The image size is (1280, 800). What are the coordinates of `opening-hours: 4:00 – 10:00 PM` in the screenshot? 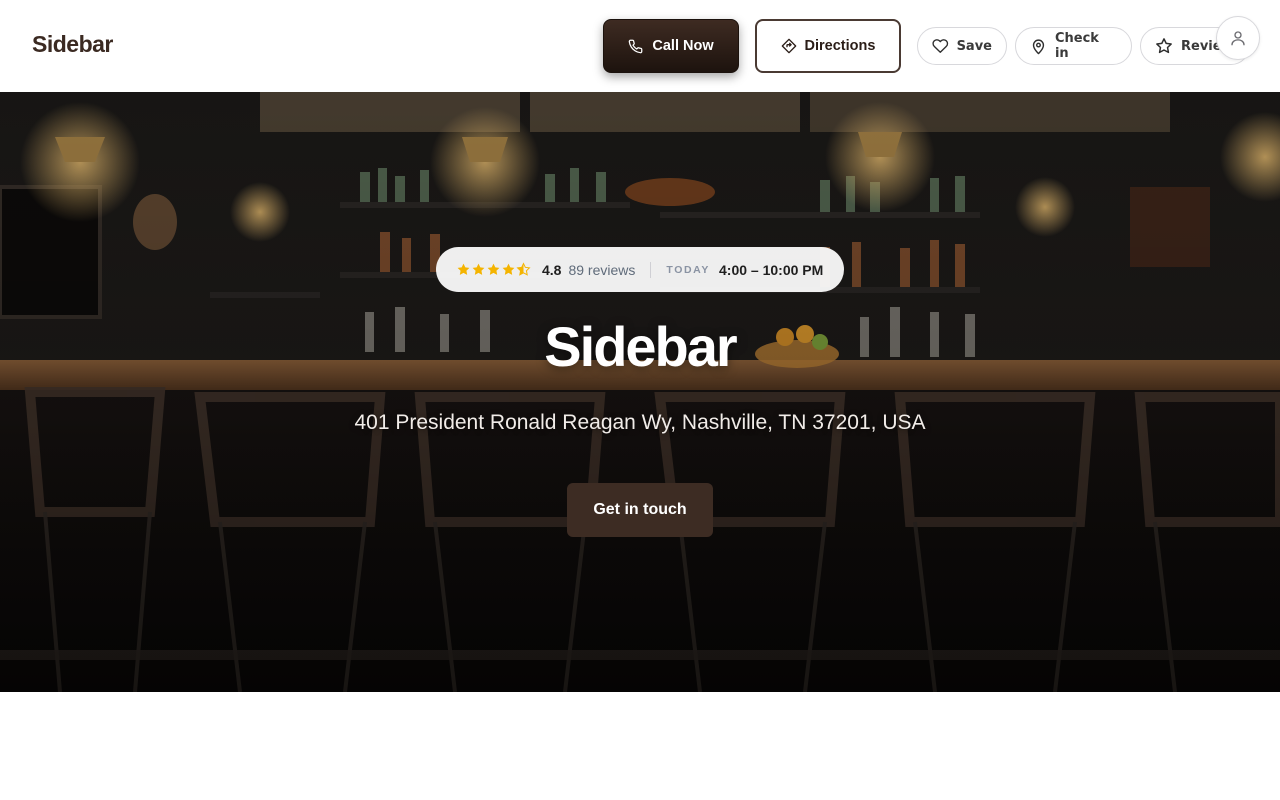 It's located at (771, 269).